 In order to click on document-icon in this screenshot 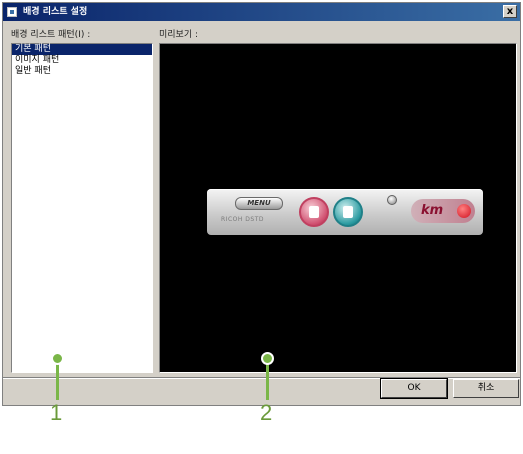, I will do `click(314, 212)`.